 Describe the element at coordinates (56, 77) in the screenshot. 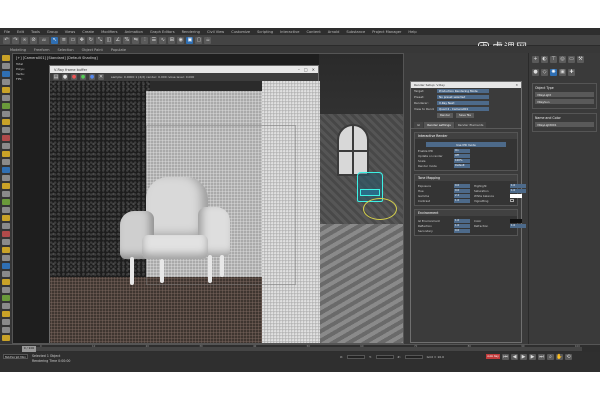

I see `save-image-icon: ▤` at that location.